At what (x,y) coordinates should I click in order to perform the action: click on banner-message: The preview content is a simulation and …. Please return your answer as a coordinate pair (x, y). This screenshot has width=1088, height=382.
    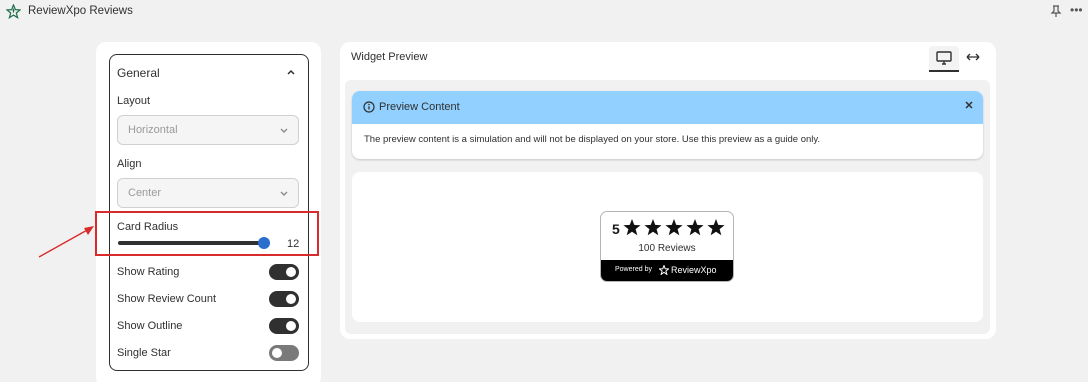
    Looking at the image, I should click on (592, 139).